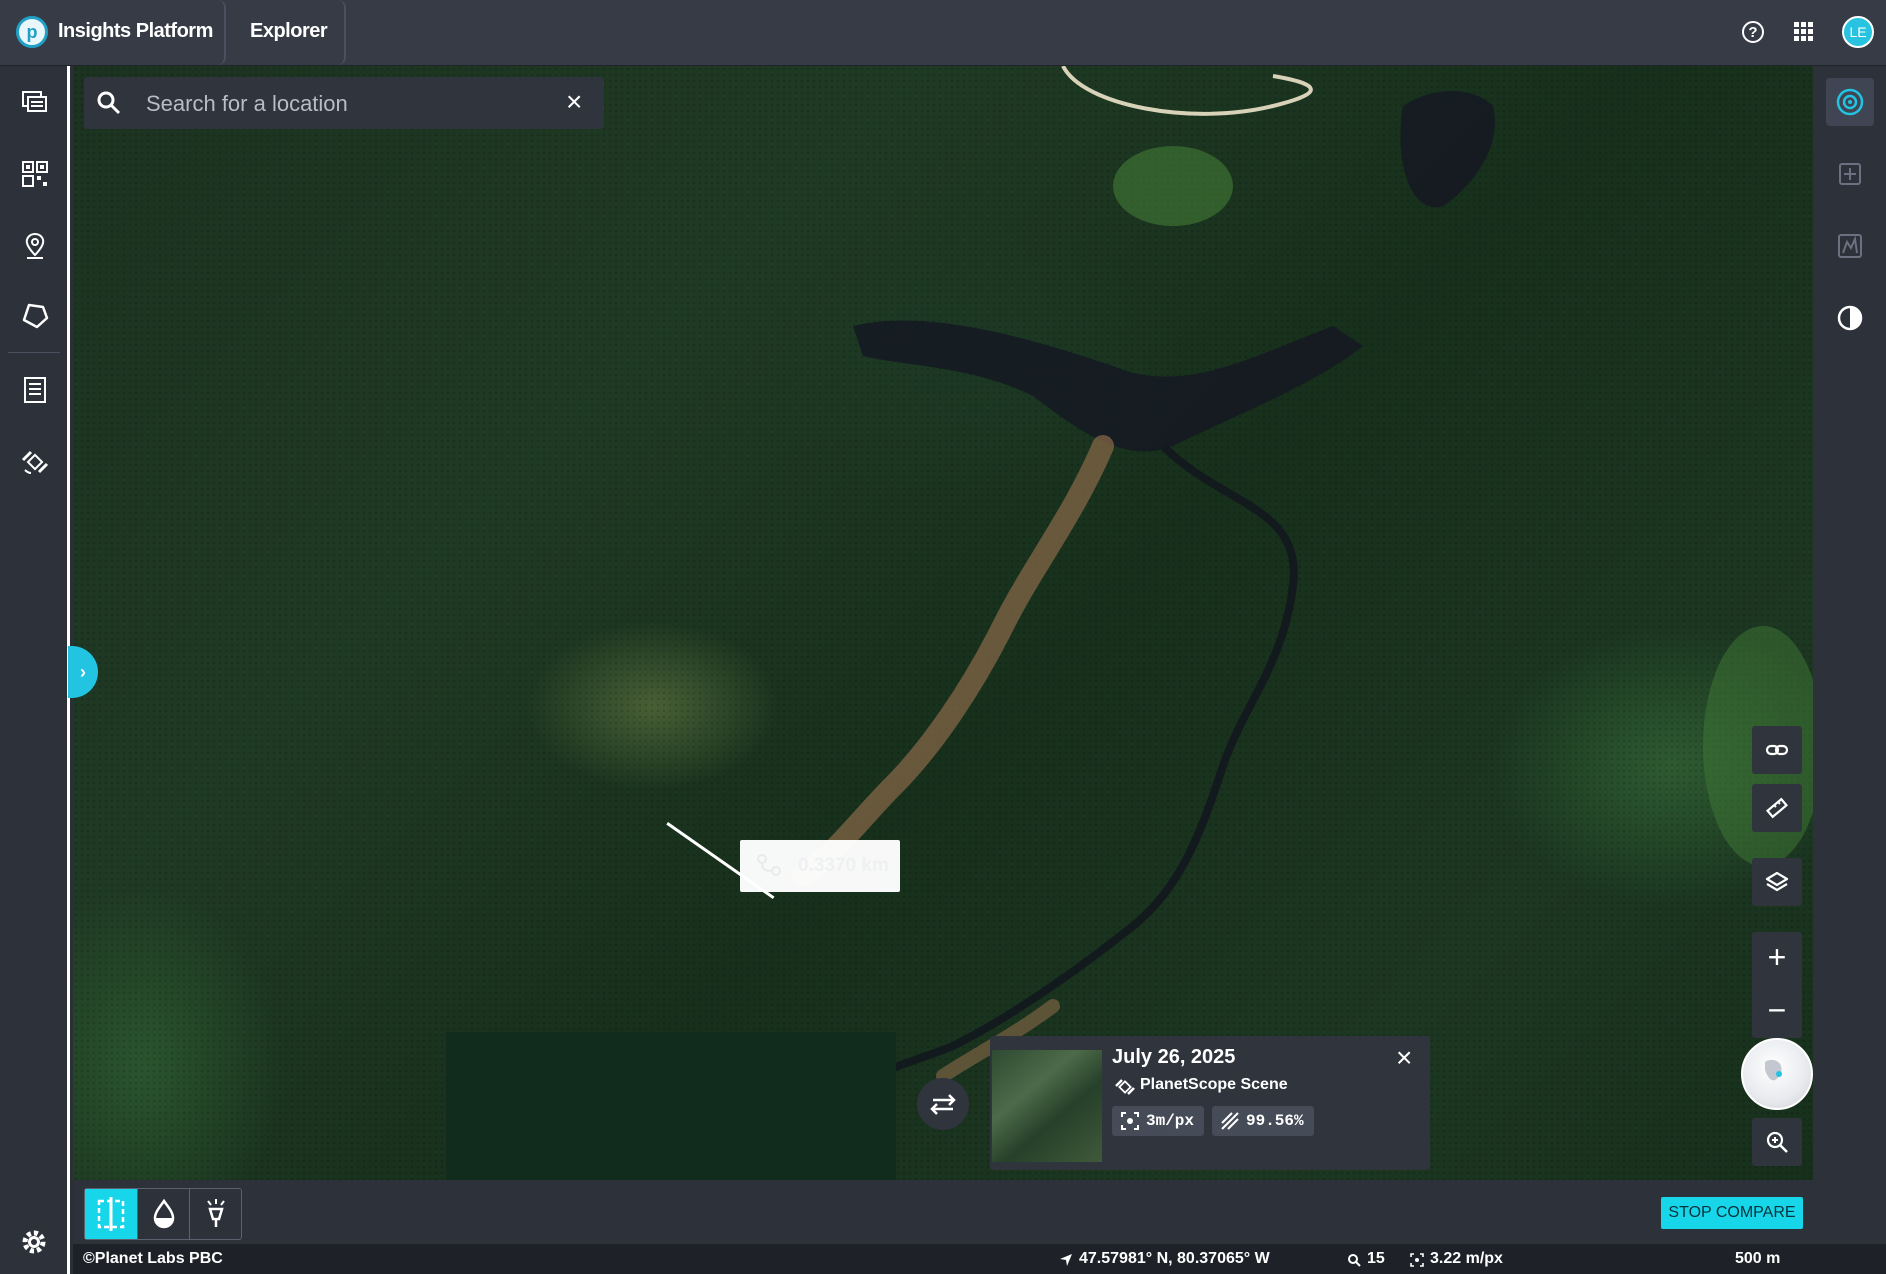  I want to click on compare-mode-group, so click(163, 1214).